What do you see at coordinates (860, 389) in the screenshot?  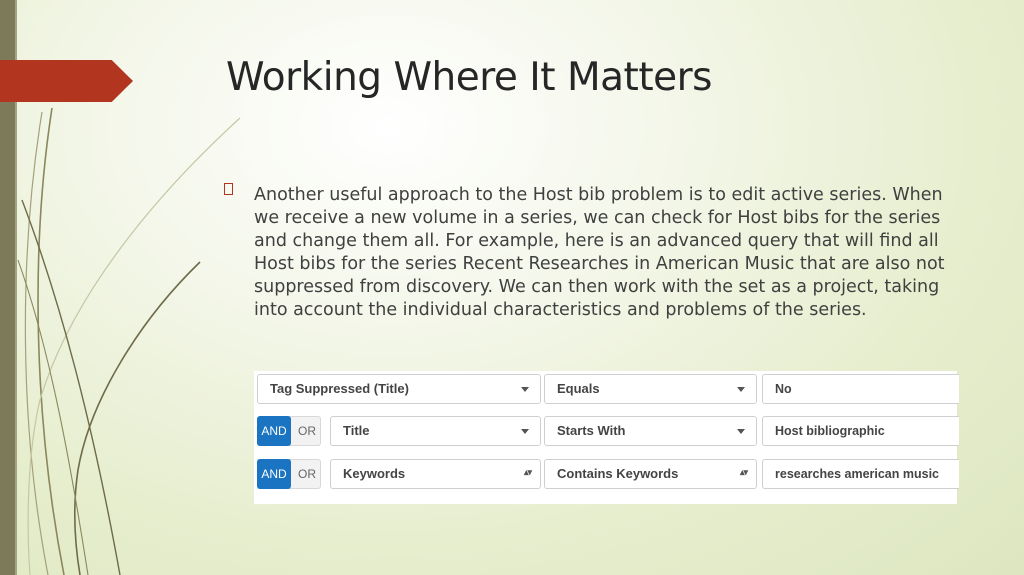 I see `value-input-row-1: No` at bounding box center [860, 389].